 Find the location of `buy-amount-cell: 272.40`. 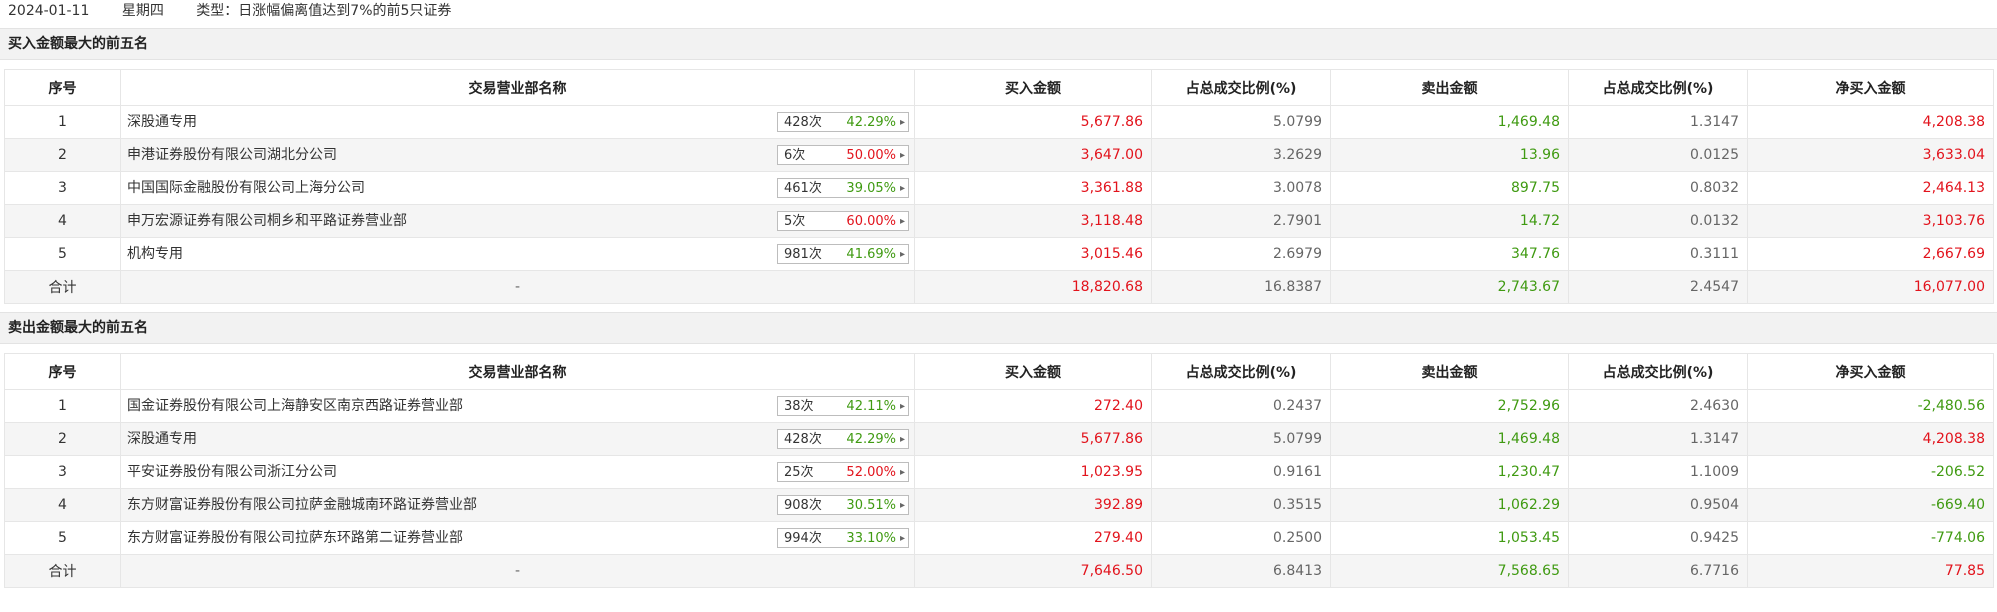

buy-amount-cell: 272.40 is located at coordinates (1033, 406).